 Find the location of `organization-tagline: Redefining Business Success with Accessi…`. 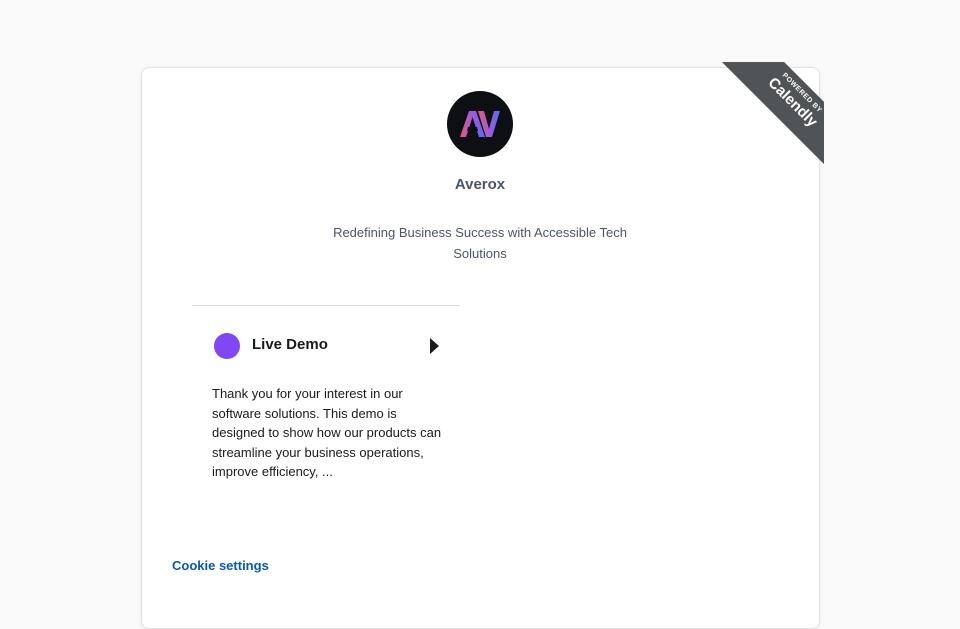

organization-tagline: Redefining Business Success with Accessi… is located at coordinates (480, 243).